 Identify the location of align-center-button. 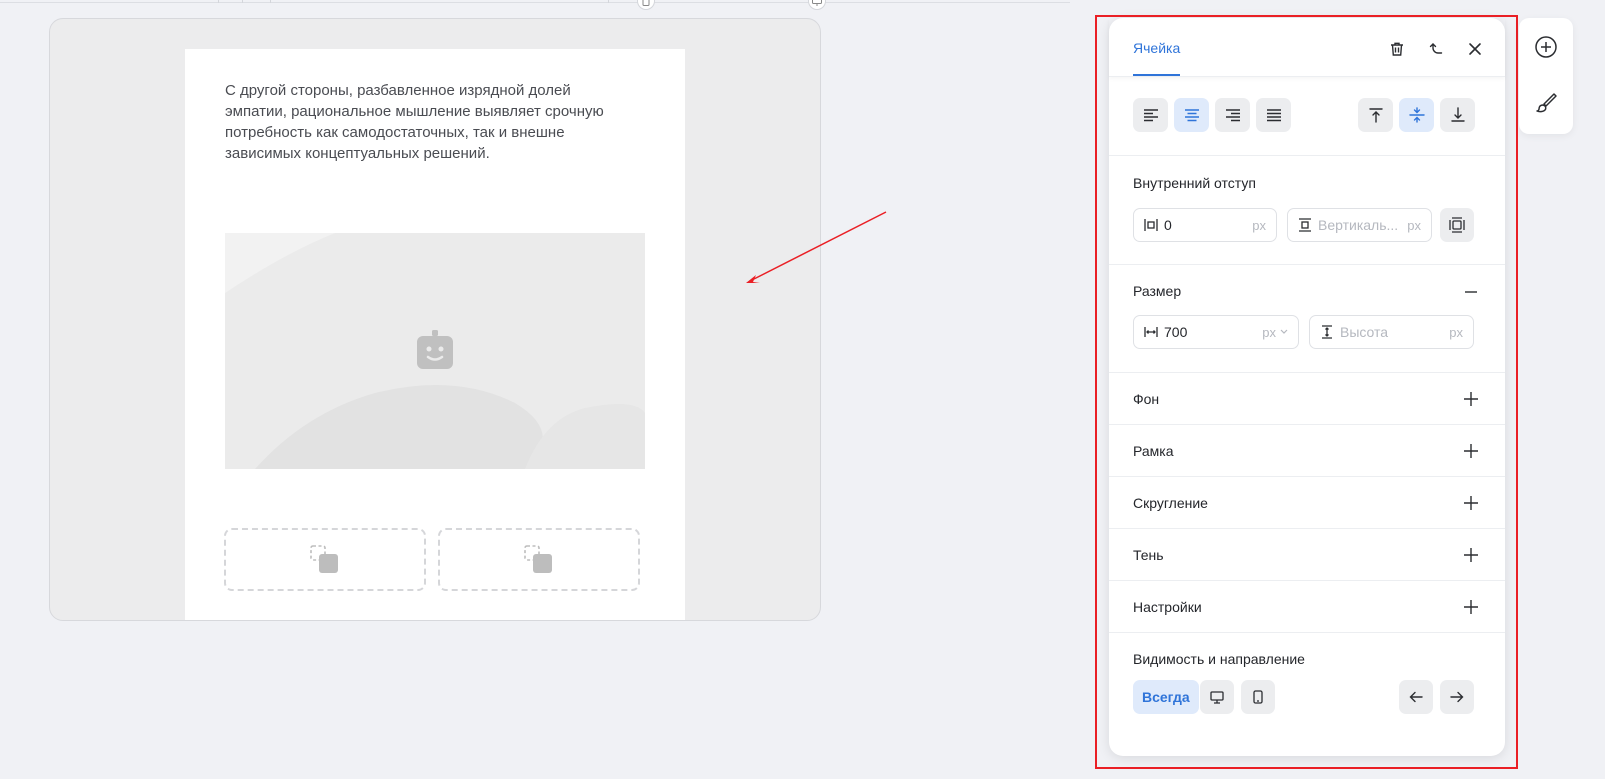
(1191, 115).